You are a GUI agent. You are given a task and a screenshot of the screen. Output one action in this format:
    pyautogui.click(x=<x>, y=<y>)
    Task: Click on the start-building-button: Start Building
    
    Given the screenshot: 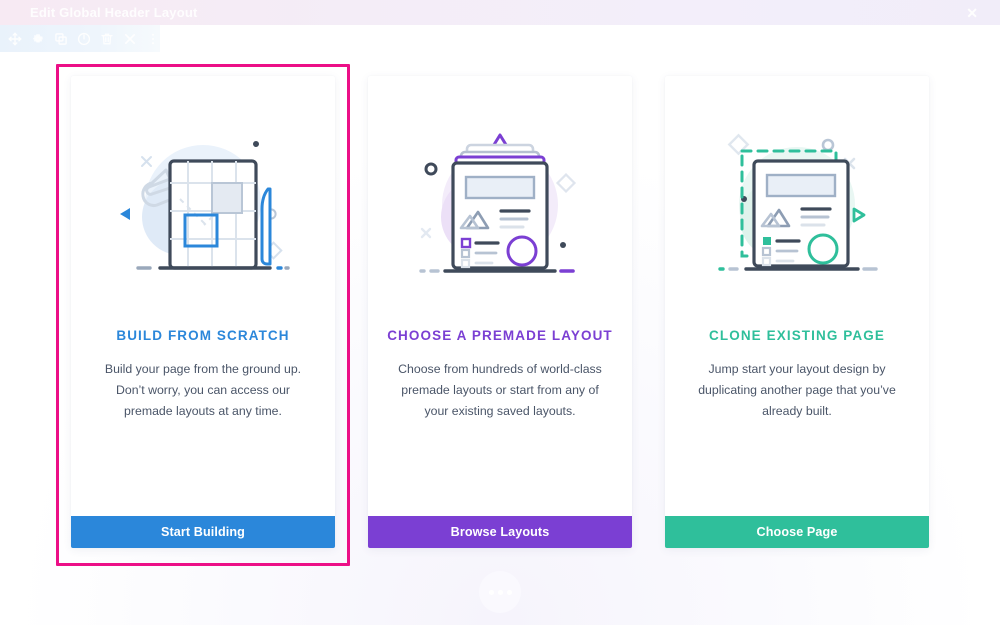 What is the action you would take?
    pyautogui.click(x=203, y=532)
    